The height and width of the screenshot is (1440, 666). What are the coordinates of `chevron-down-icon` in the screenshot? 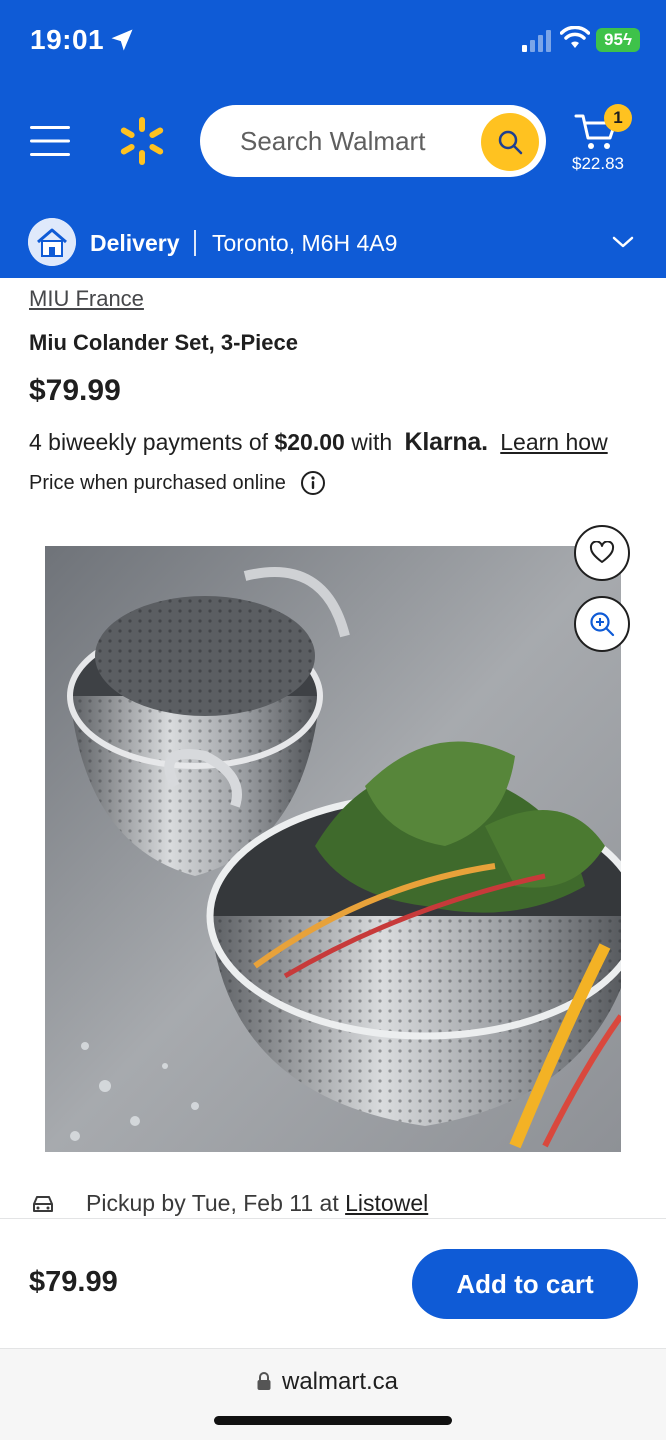 It's located at (623, 242).